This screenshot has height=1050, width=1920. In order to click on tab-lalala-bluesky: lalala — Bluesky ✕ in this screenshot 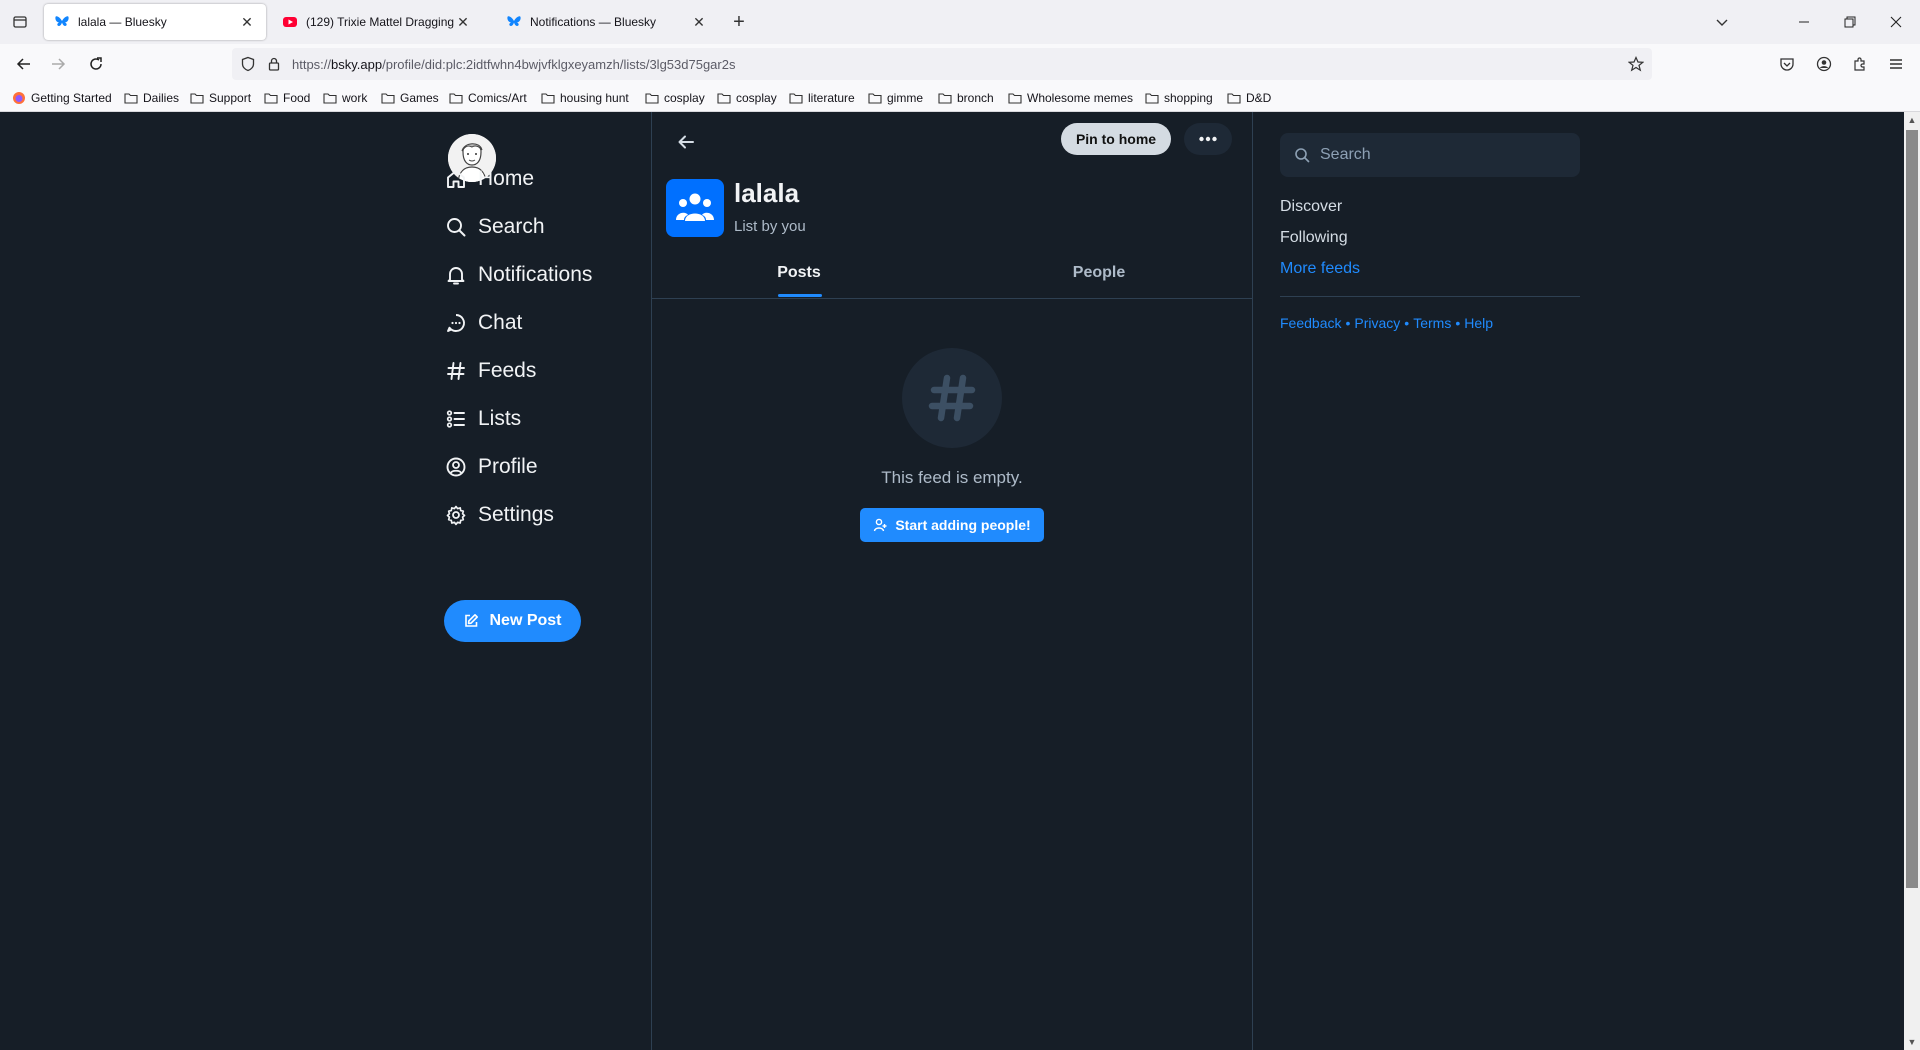, I will do `click(155, 22)`.